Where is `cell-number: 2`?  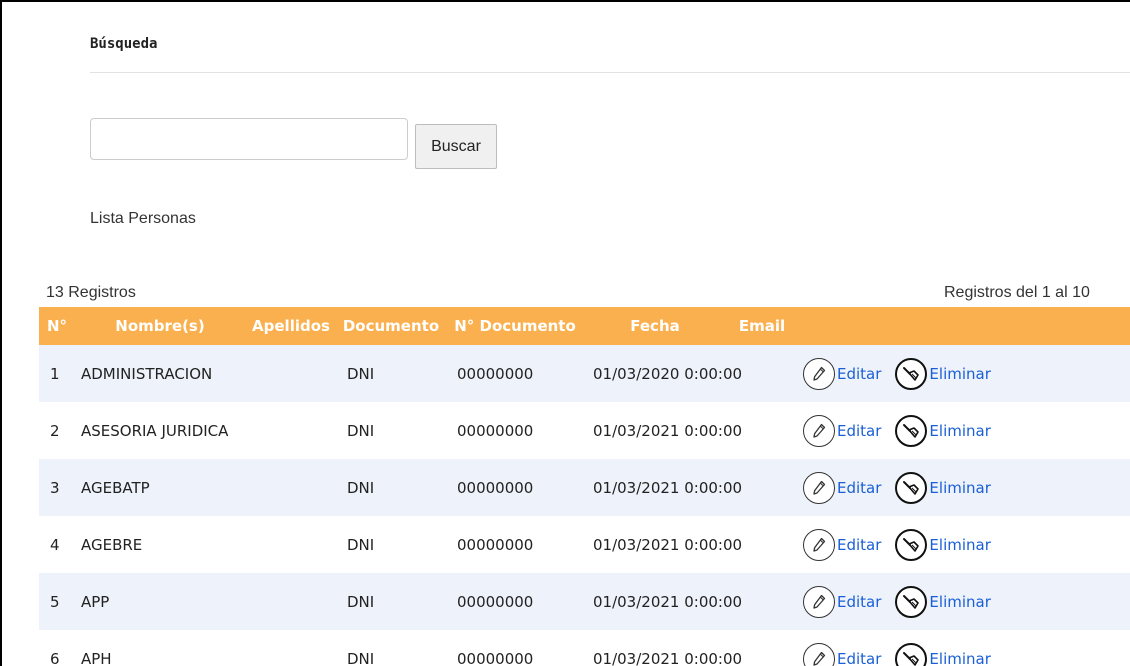
cell-number: 2 is located at coordinates (57, 430).